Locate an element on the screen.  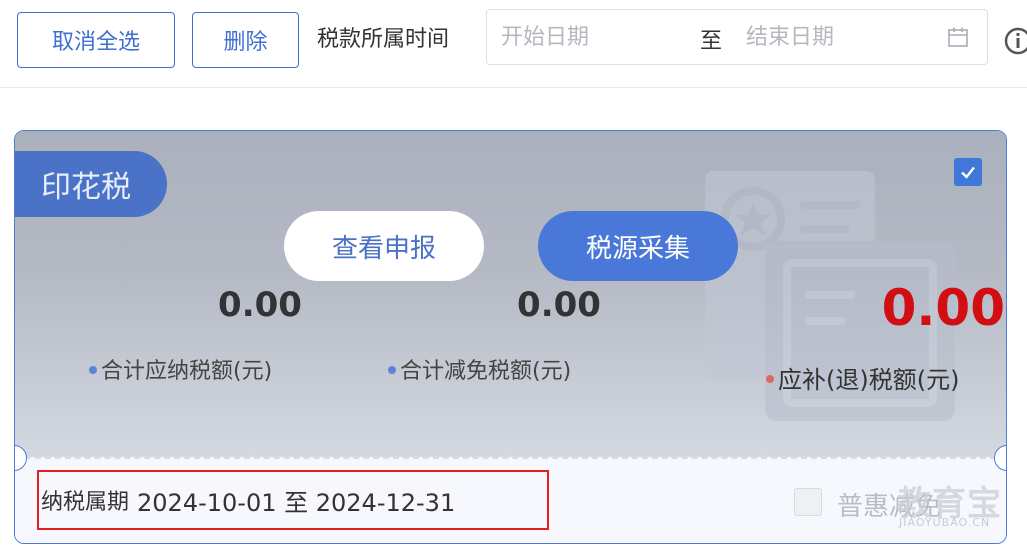
tax-source-collection-button: 税源采集 is located at coordinates (638, 246).